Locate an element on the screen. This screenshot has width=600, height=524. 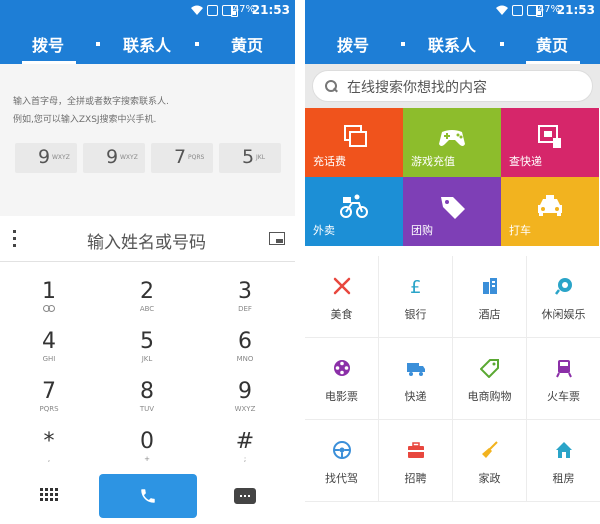
broom-icon is located at coordinates (490, 449).